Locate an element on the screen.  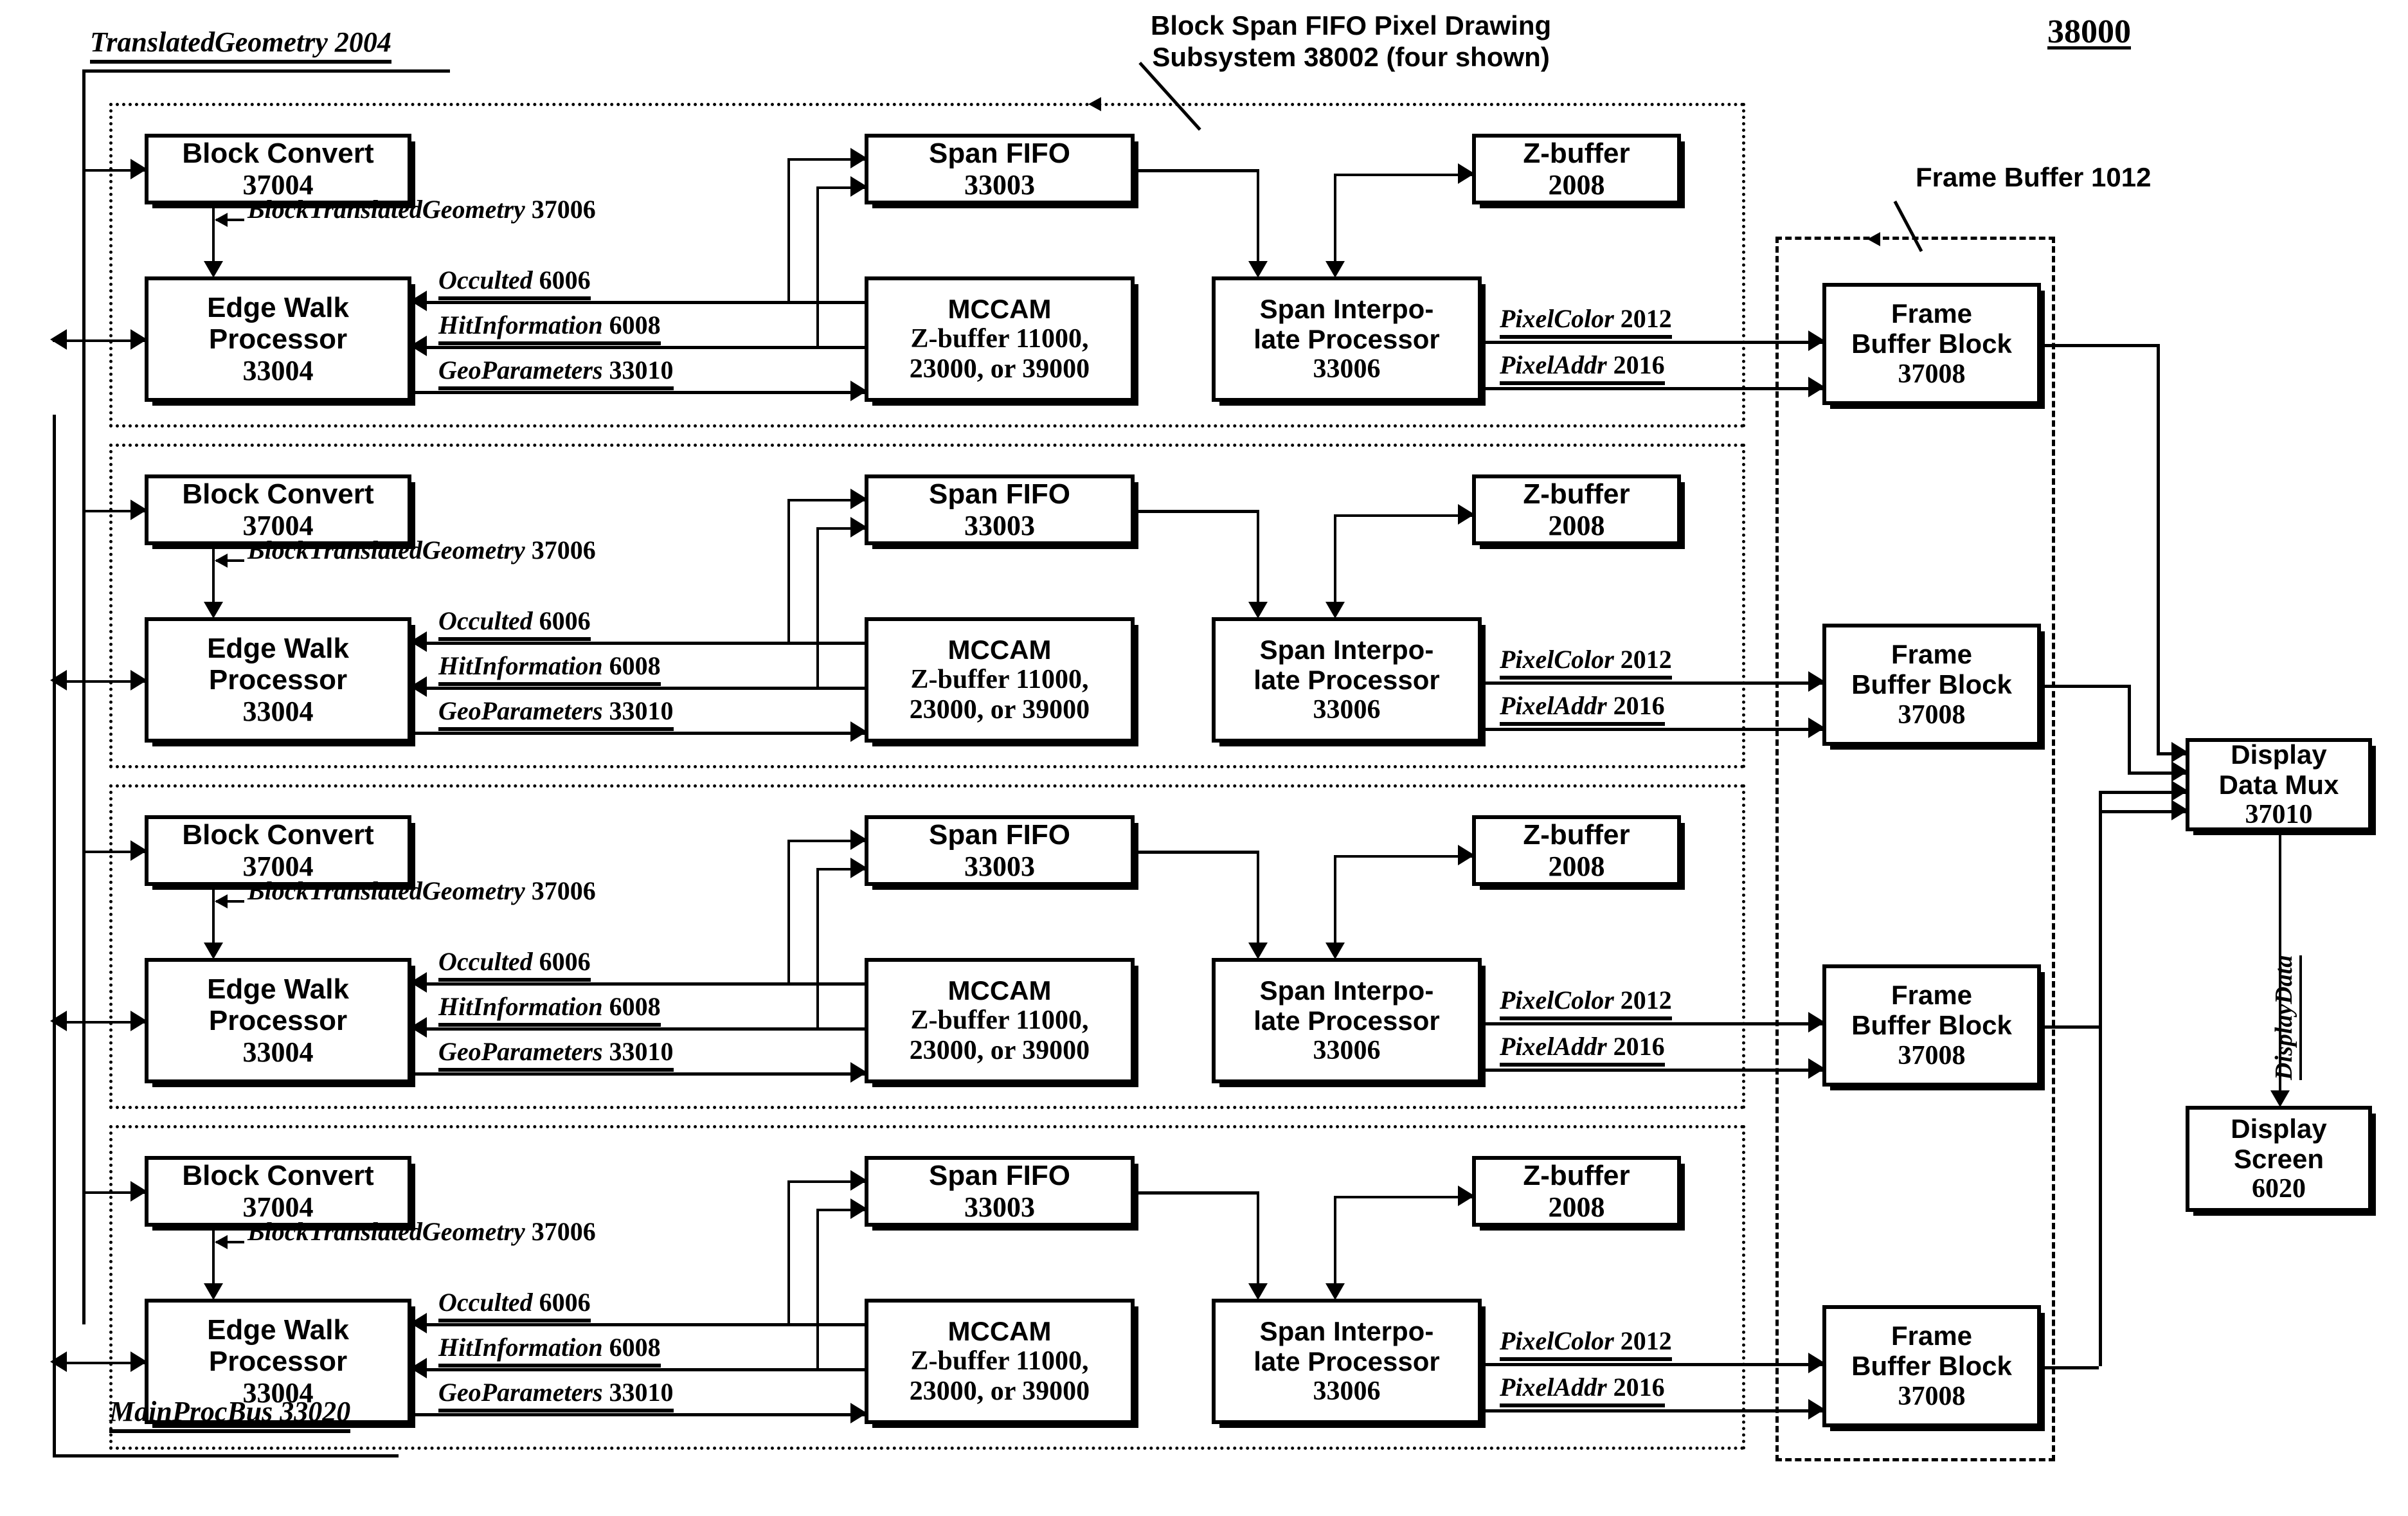
span-fifo-box-2: Span FIFO 33003 is located at coordinates (1000, 509).